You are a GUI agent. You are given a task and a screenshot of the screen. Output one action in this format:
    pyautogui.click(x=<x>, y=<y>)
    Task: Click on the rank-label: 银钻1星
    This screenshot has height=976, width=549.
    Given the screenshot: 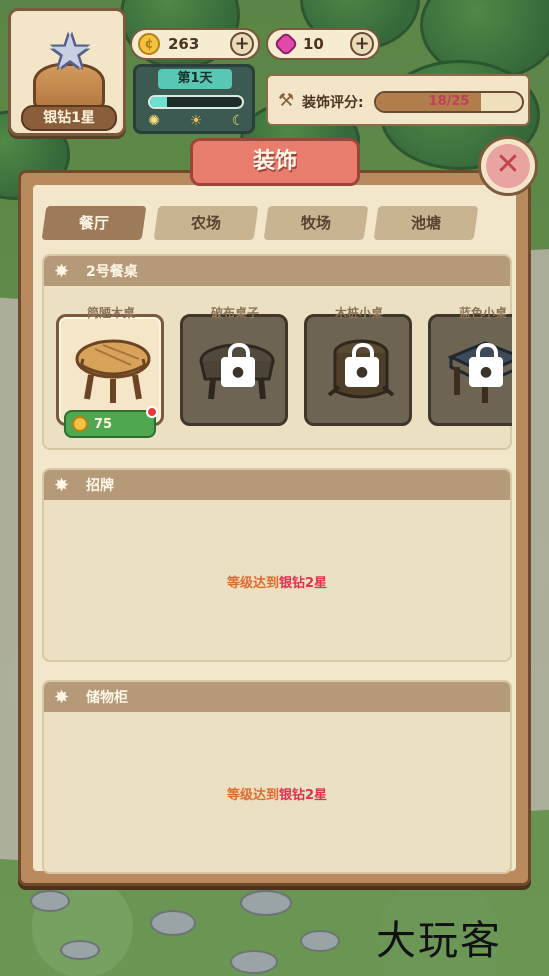 What is the action you would take?
    pyautogui.click(x=69, y=118)
    